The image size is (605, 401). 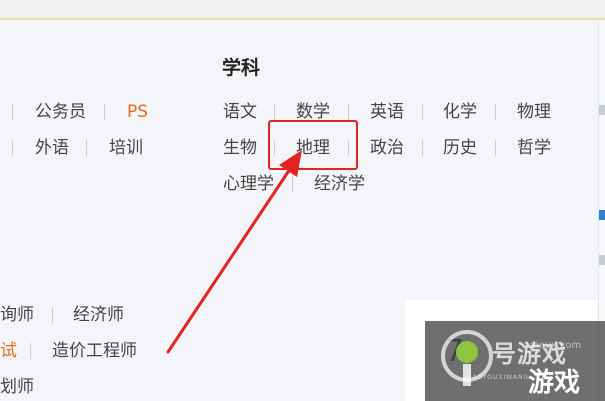 I want to click on subjects-title: 学科, so click(x=241, y=68).